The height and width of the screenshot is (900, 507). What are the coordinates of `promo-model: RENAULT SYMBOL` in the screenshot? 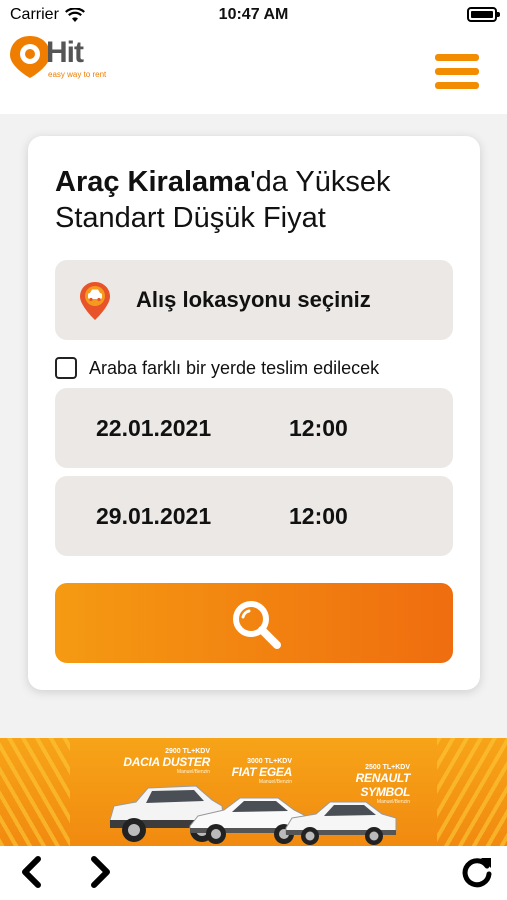 It's located at (383, 785).